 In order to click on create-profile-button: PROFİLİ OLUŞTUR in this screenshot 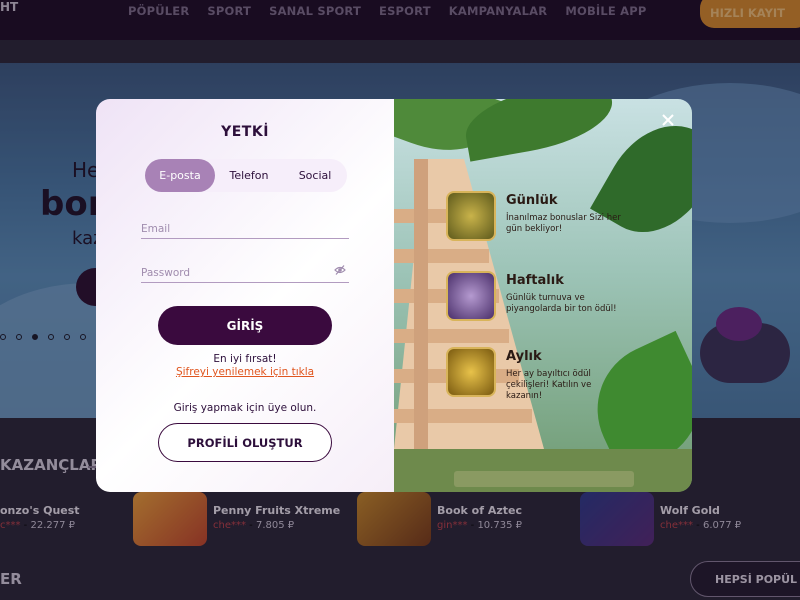, I will do `click(245, 442)`.